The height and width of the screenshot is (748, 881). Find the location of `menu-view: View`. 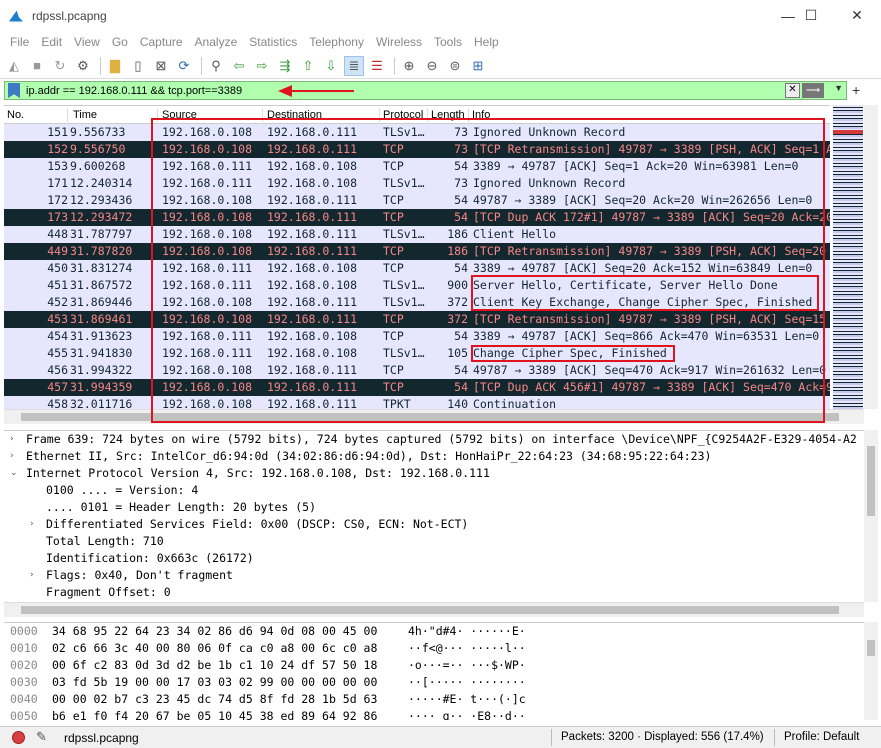

menu-view: View is located at coordinates (87, 42).